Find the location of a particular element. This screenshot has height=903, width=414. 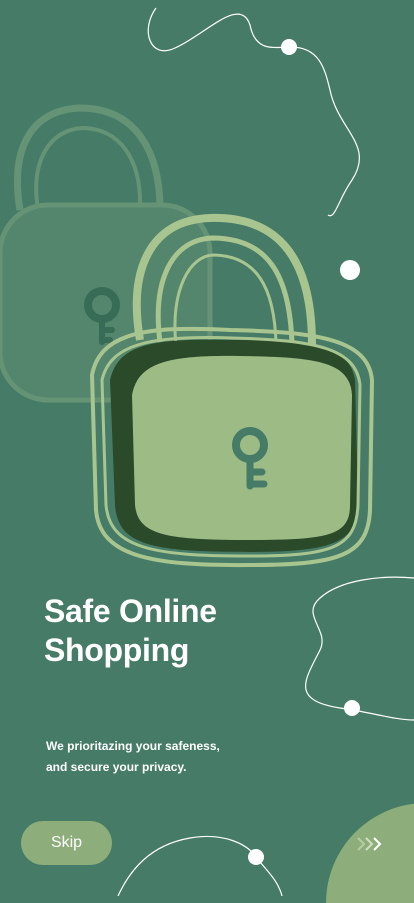

skip-button: Skip is located at coordinates (66, 843).